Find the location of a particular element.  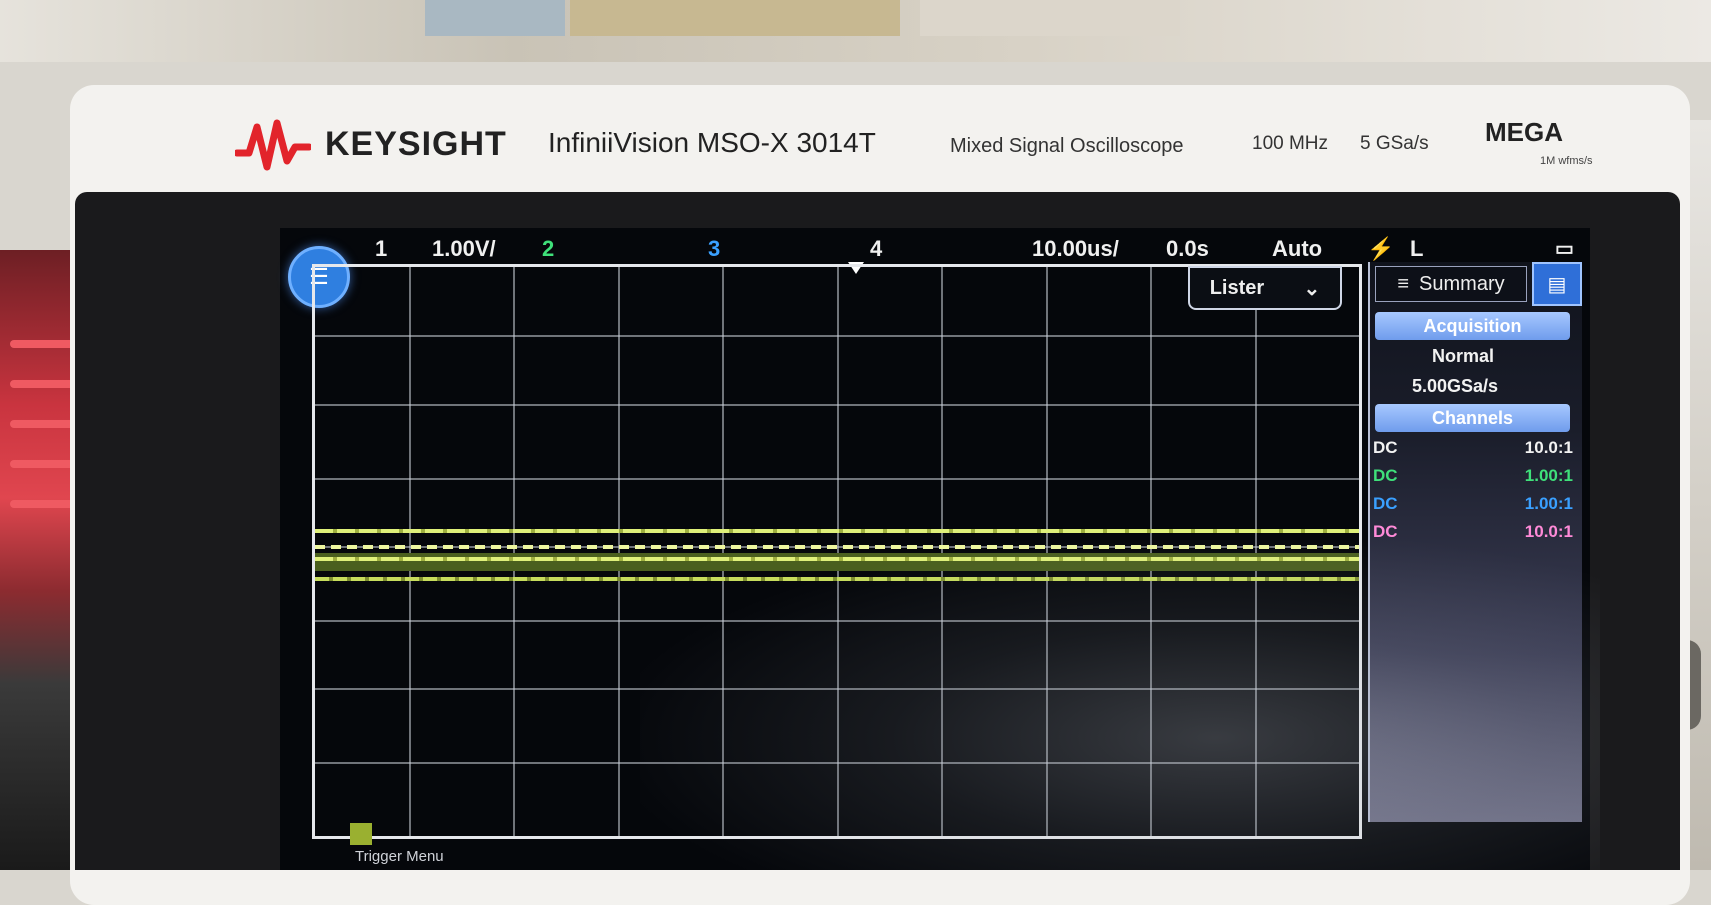

channels-header: Channels is located at coordinates (1472, 418).